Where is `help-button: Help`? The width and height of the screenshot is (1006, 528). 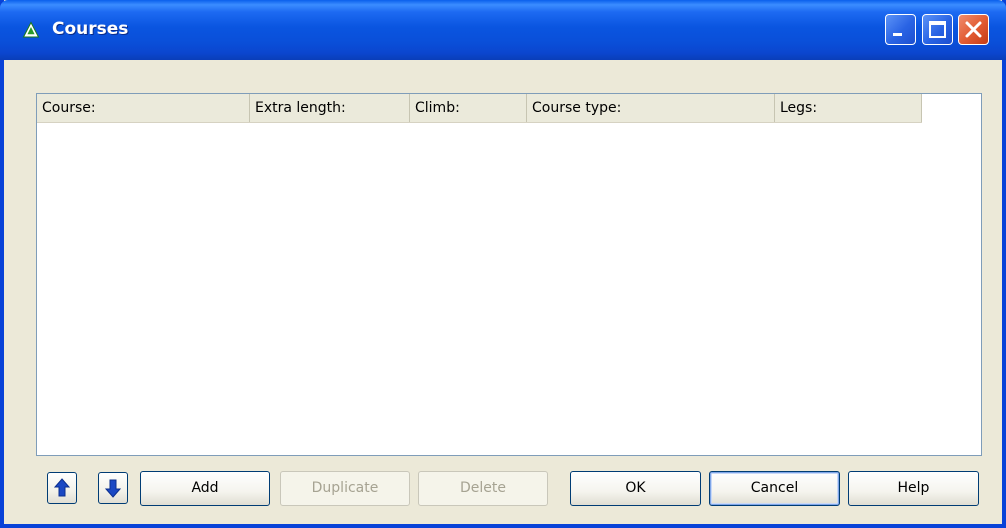
help-button: Help is located at coordinates (913, 488).